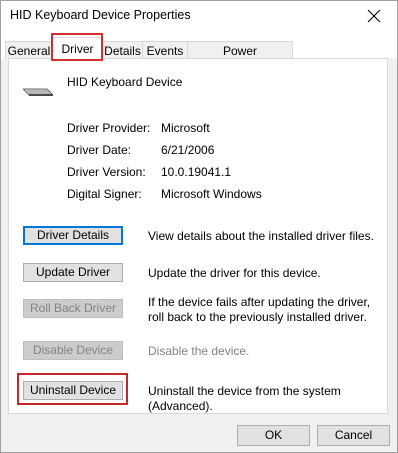  I want to click on digital-signer-value: Microsoft Windows, so click(211, 194).